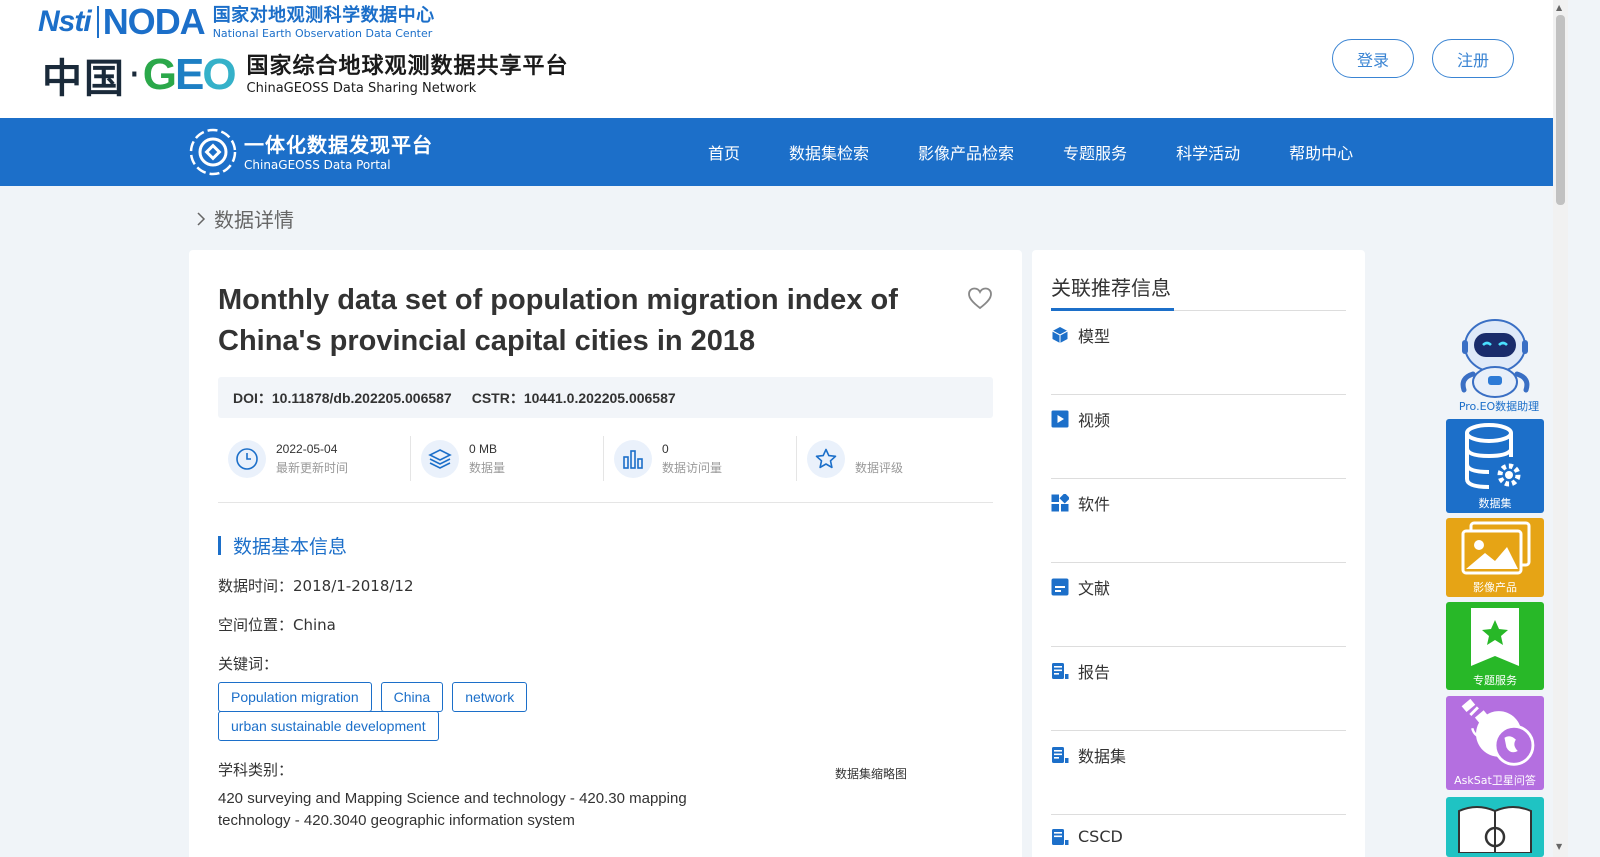  Describe the element at coordinates (84, 78) in the screenshot. I see `china-calligraphy: 中国` at that location.